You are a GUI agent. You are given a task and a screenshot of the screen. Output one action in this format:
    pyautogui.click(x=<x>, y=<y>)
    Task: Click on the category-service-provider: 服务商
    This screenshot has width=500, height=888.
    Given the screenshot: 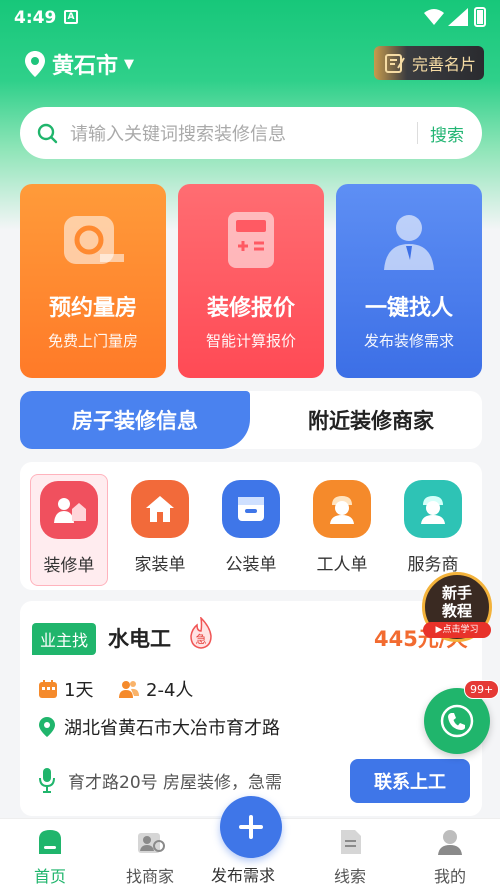 What is the action you would take?
    pyautogui.click(x=433, y=530)
    